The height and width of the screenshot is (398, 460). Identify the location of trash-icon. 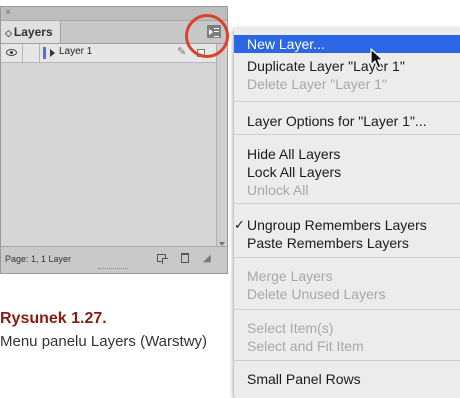
(185, 258).